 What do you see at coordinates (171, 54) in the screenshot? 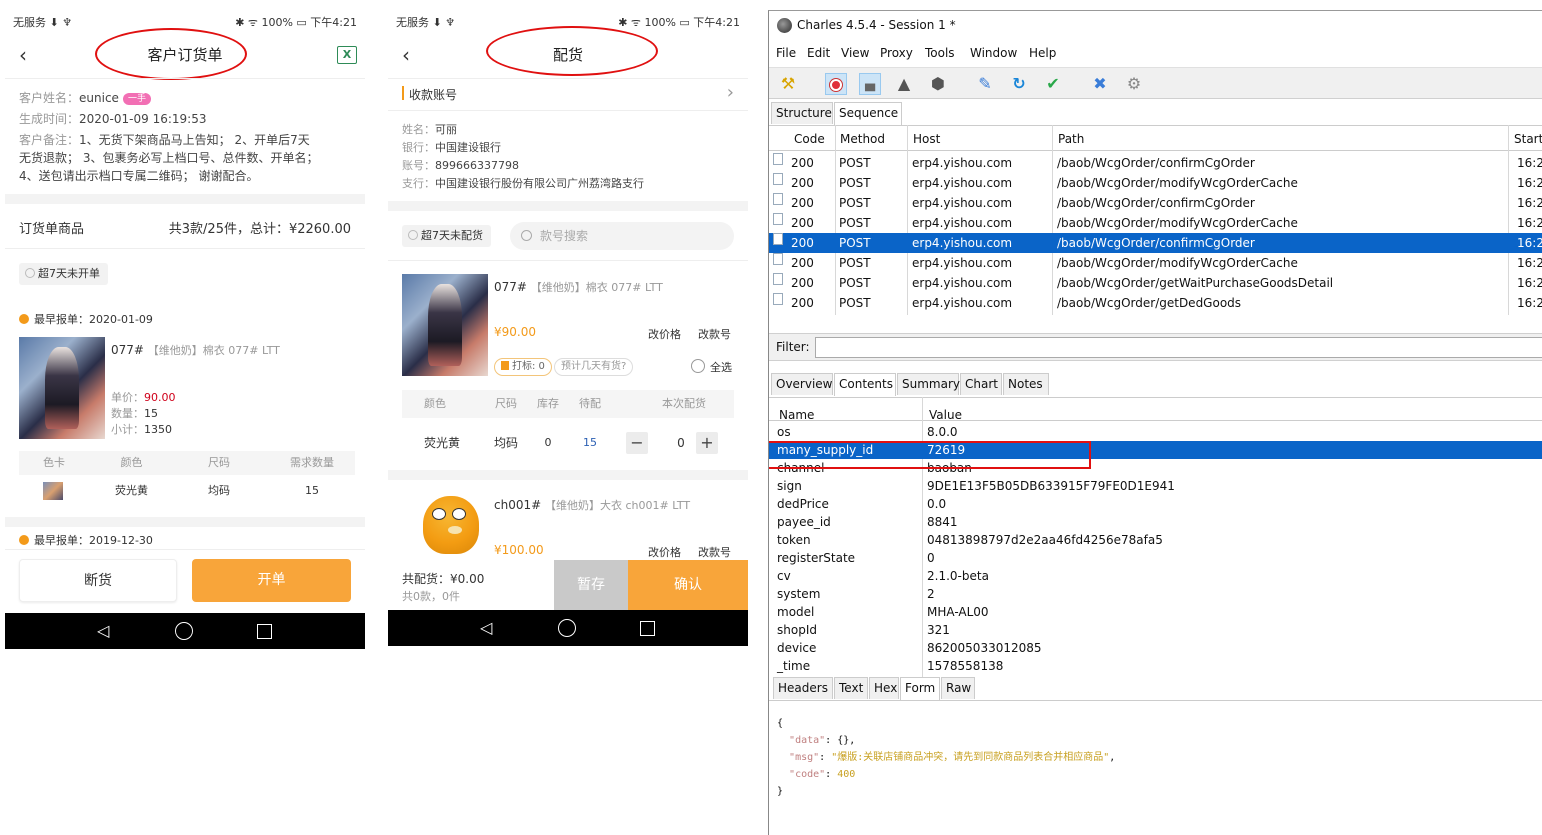
I see `annotation-ellipse` at bounding box center [171, 54].